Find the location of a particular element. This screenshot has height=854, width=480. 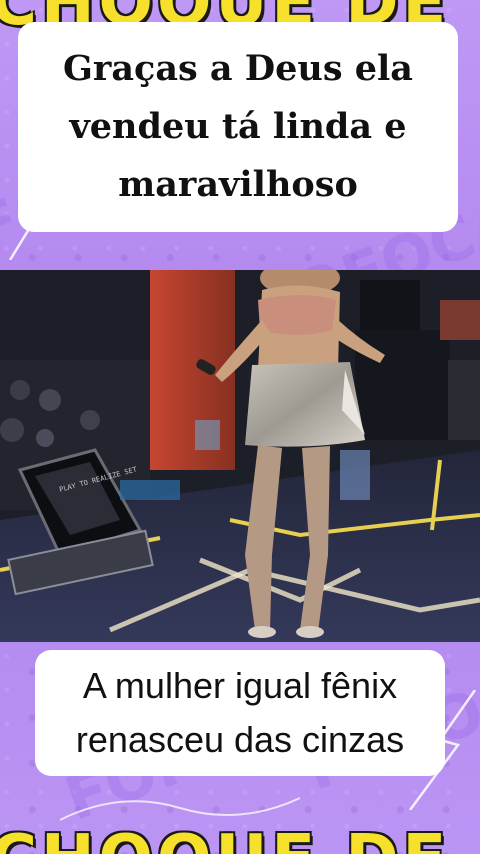

bottom-caption-line: A mulher igual fênix is located at coordinates (240, 685).